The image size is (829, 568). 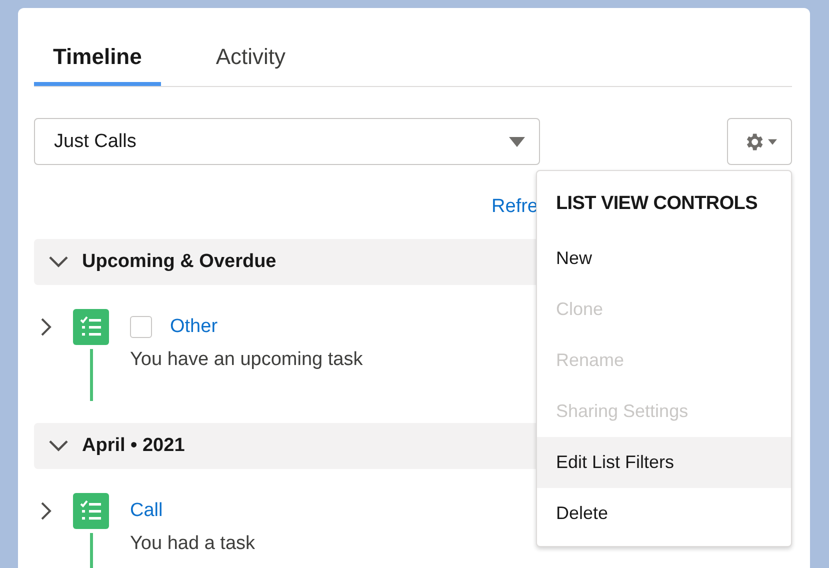 What do you see at coordinates (515, 217) in the screenshot?
I see `refresh-link: Refre` at bounding box center [515, 217].